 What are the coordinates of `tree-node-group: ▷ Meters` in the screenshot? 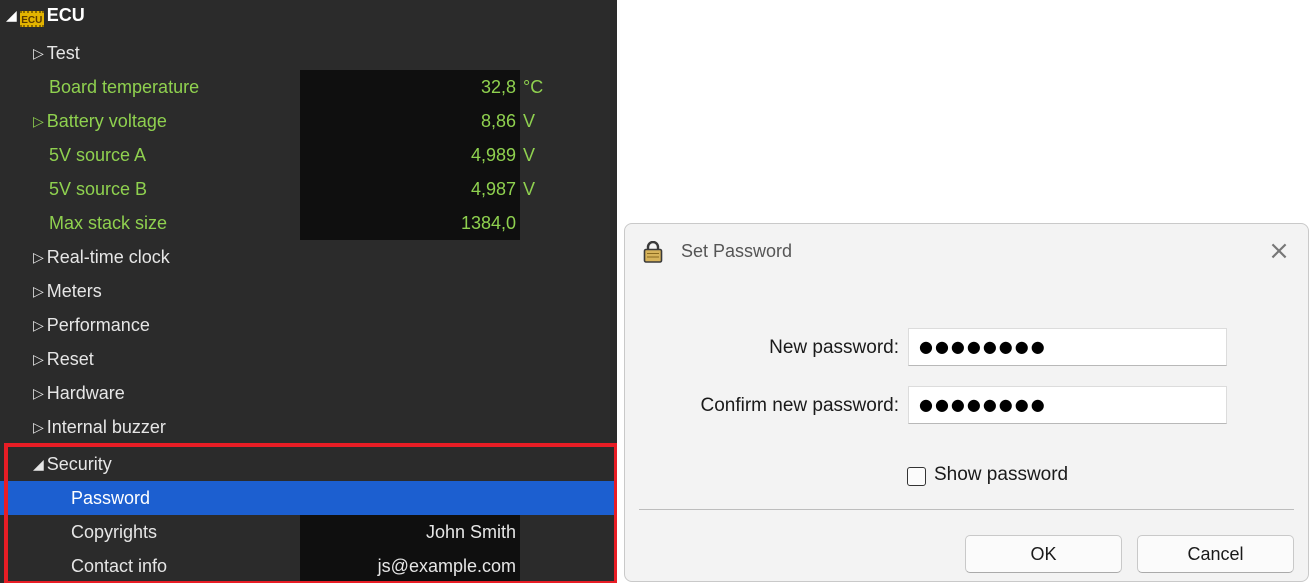 It's located at (308, 291).